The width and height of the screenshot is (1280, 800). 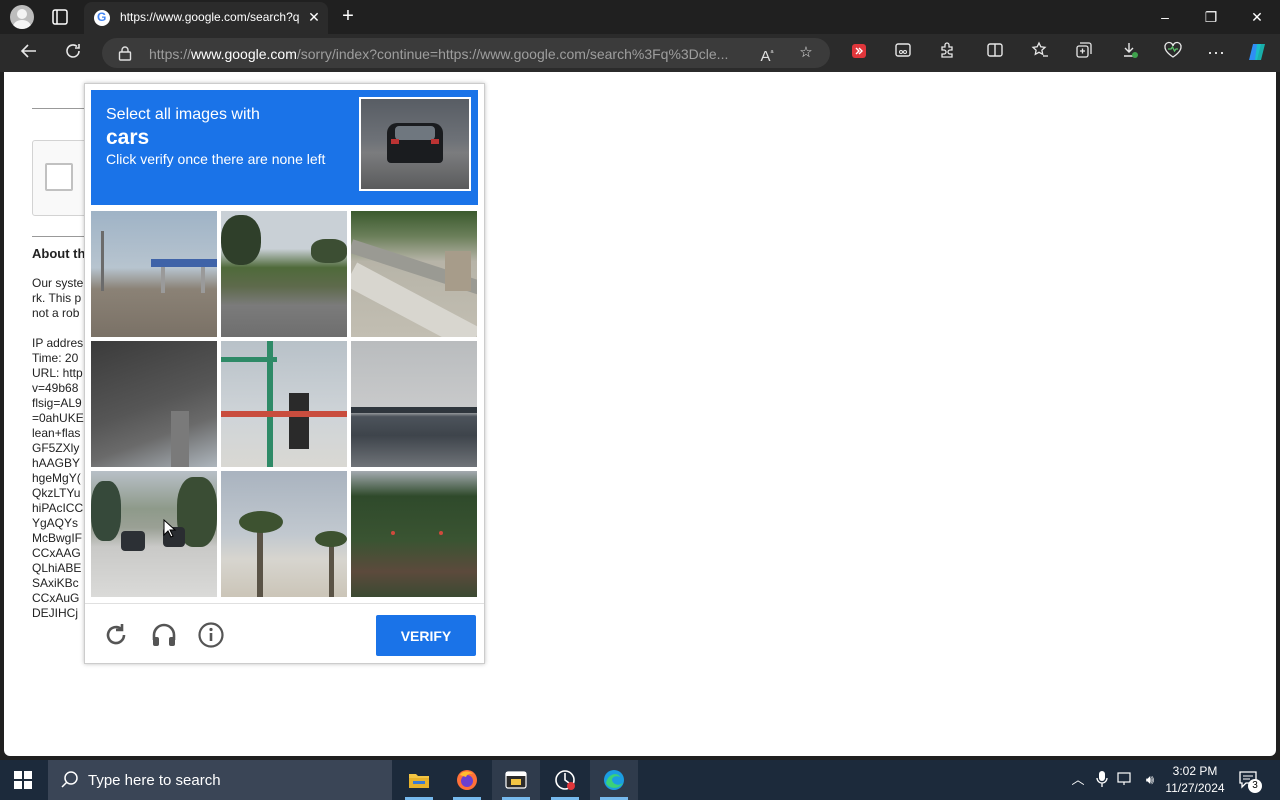 What do you see at coordinates (284, 534) in the screenshot?
I see `tile-palm-trees` at bounding box center [284, 534].